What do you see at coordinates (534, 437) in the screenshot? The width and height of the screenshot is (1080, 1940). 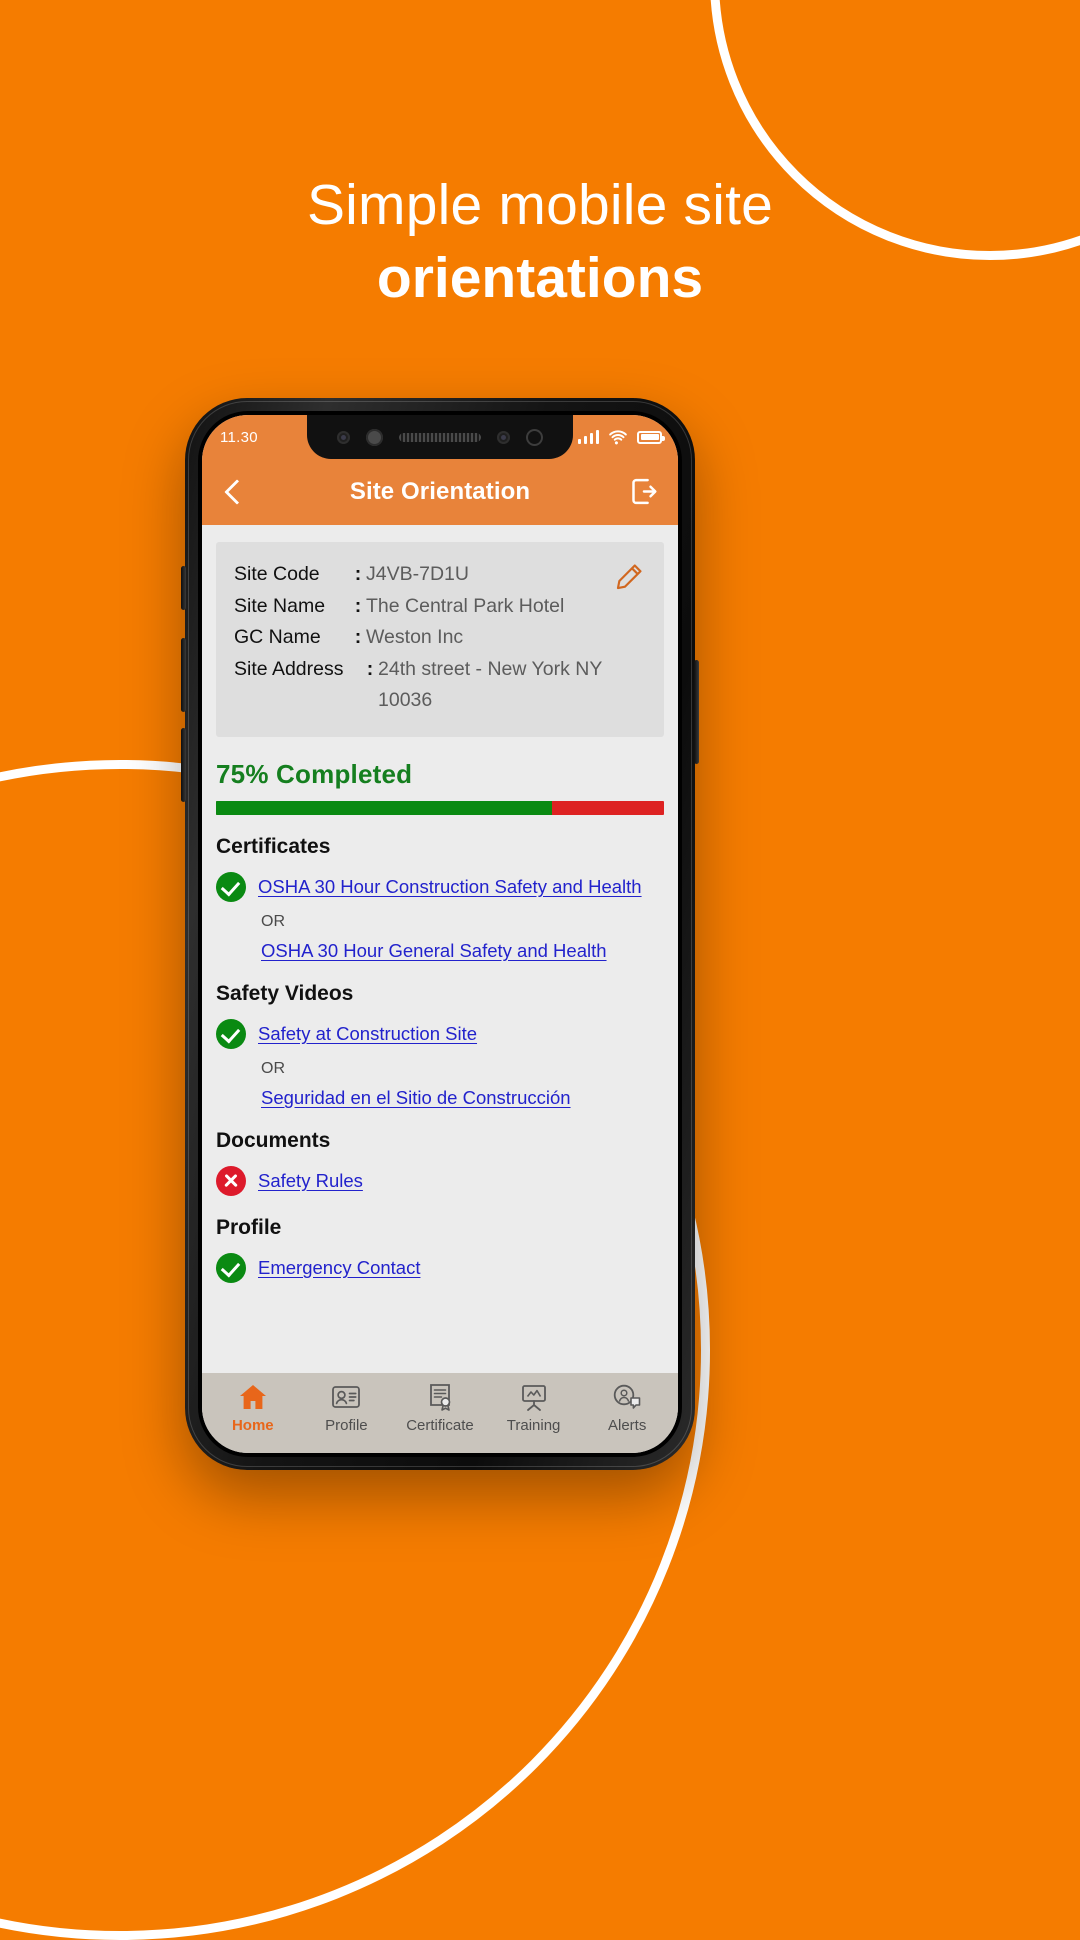 I see `front-camera-icon` at bounding box center [534, 437].